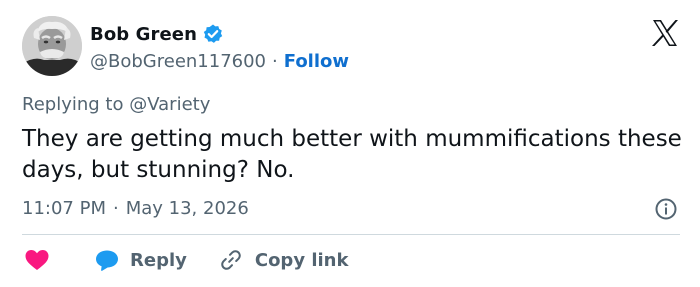  What do you see at coordinates (143, 34) in the screenshot?
I see `display-name: Bob Green` at bounding box center [143, 34].